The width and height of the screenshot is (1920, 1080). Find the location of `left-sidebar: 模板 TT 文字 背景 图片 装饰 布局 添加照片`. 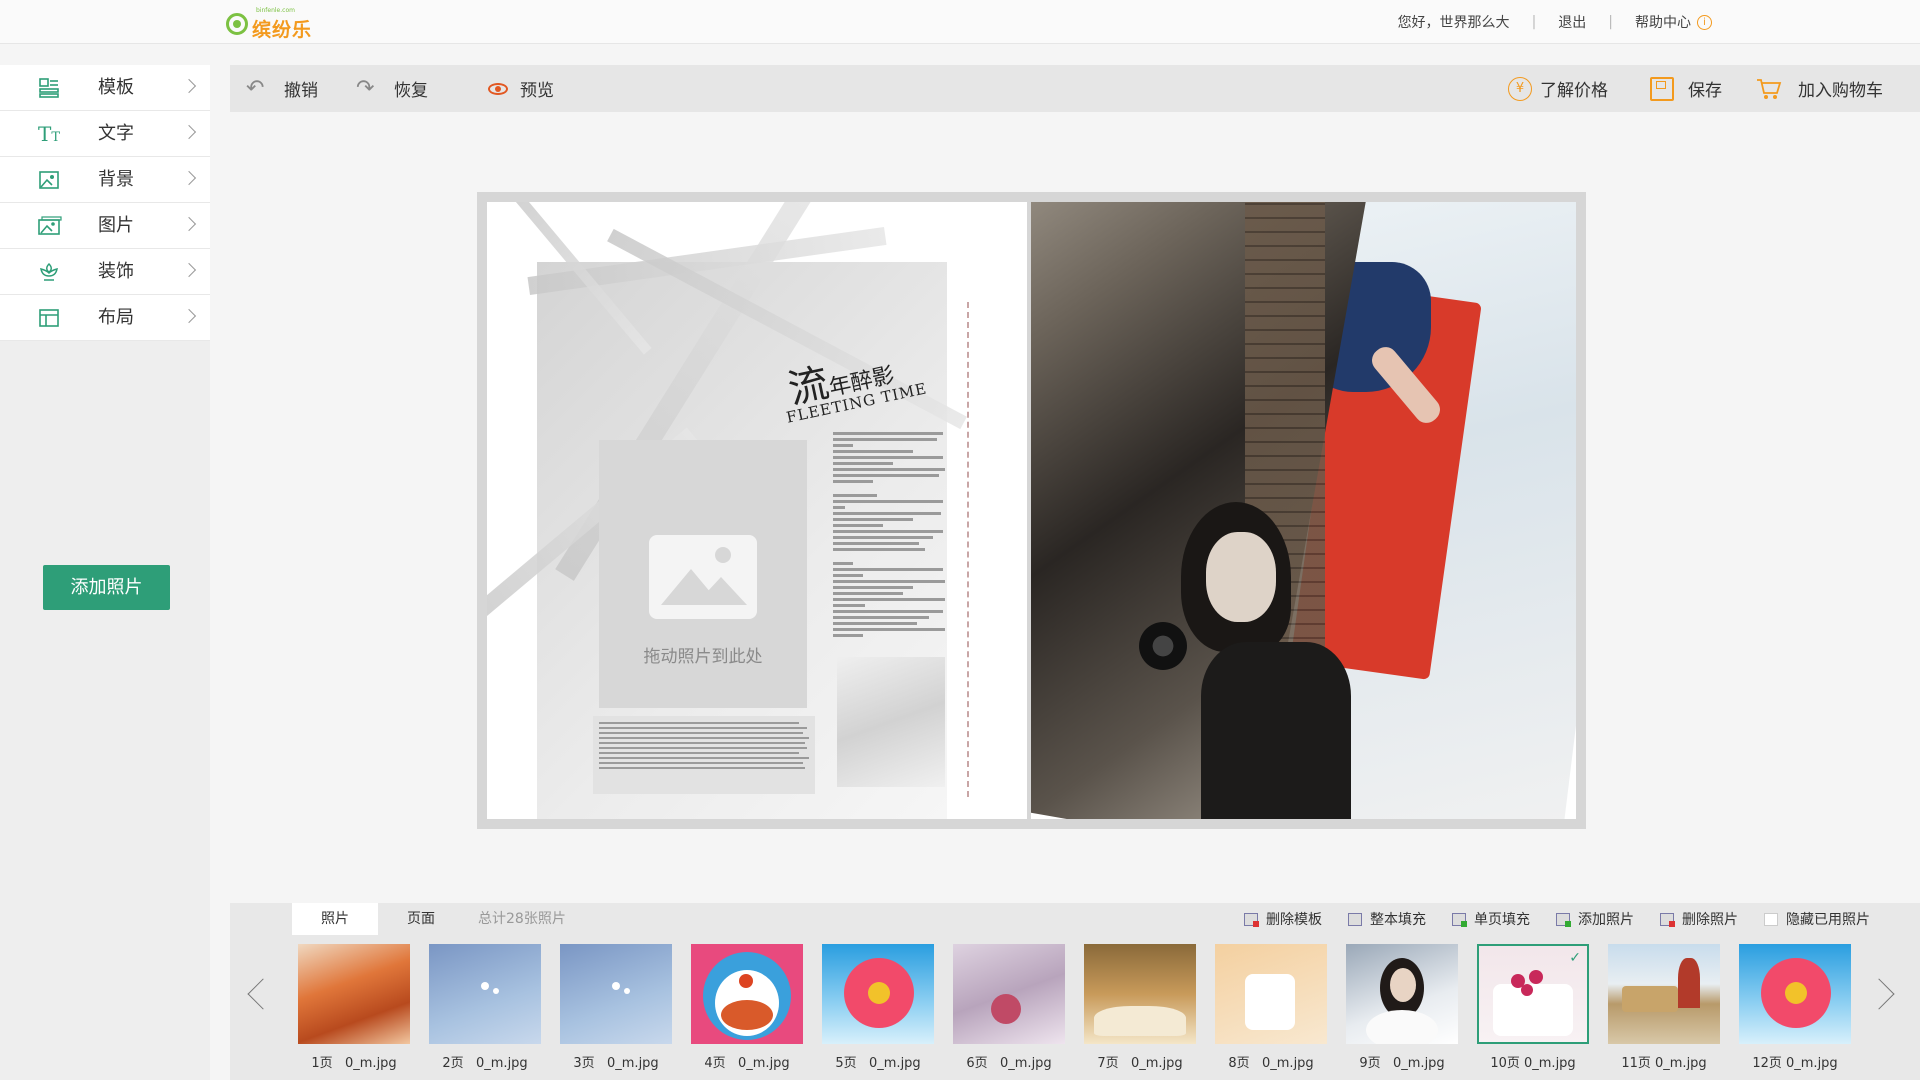

left-sidebar: 模板 TT 文字 背景 图片 装饰 布局 添加照片 is located at coordinates (105, 572).